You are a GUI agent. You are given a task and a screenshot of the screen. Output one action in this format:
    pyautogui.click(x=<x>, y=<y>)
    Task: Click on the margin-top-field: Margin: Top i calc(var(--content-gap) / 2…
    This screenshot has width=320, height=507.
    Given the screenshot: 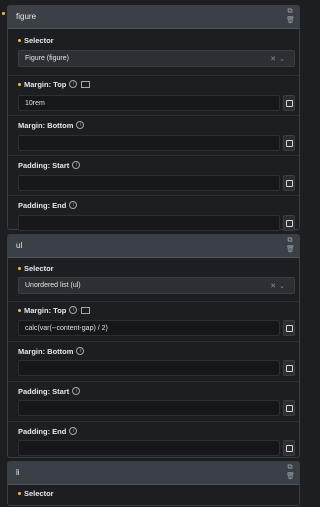 What is the action you would take?
    pyautogui.click(x=153, y=321)
    